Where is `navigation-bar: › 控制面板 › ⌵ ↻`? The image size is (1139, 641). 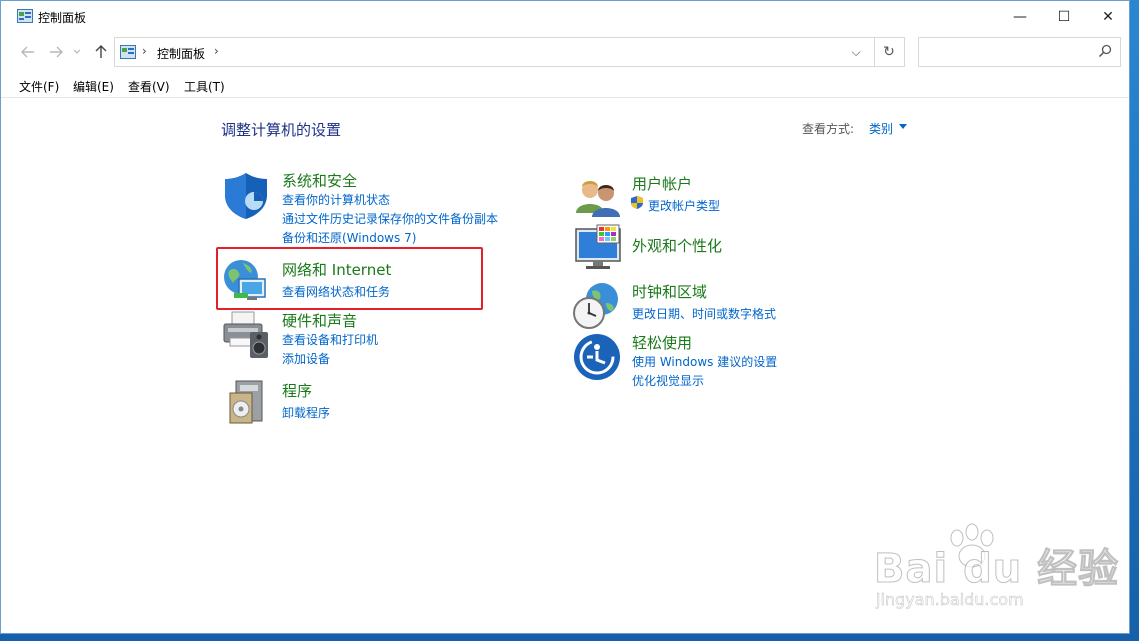 navigation-bar: › 控制面板 › ⌵ ↻ is located at coordinates (565, 53).